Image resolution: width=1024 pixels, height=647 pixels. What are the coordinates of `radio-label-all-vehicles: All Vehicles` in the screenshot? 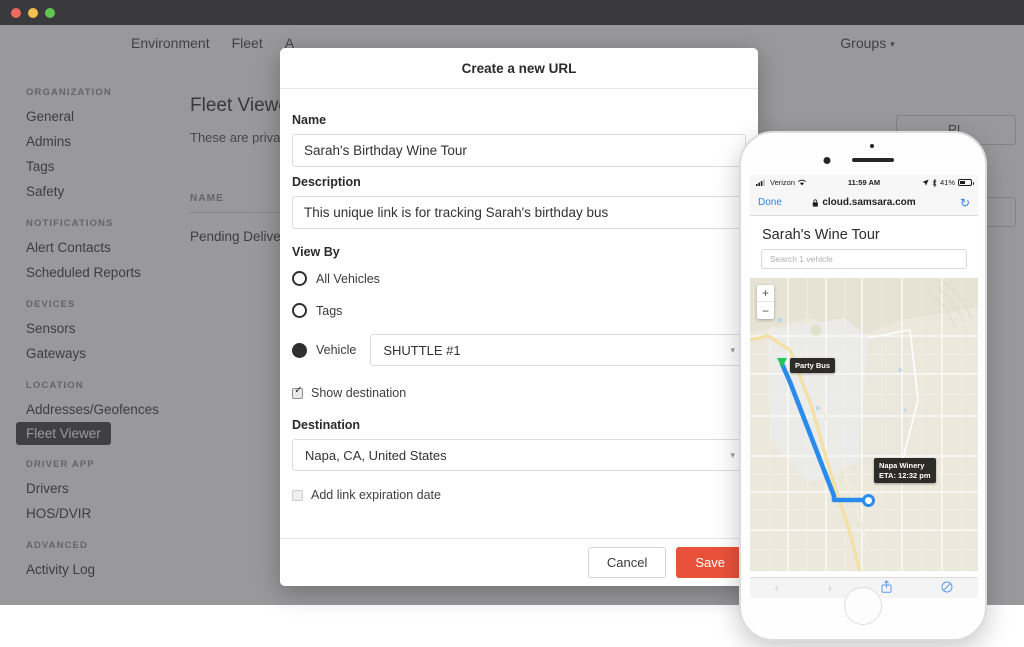 It's located at (348, 278).